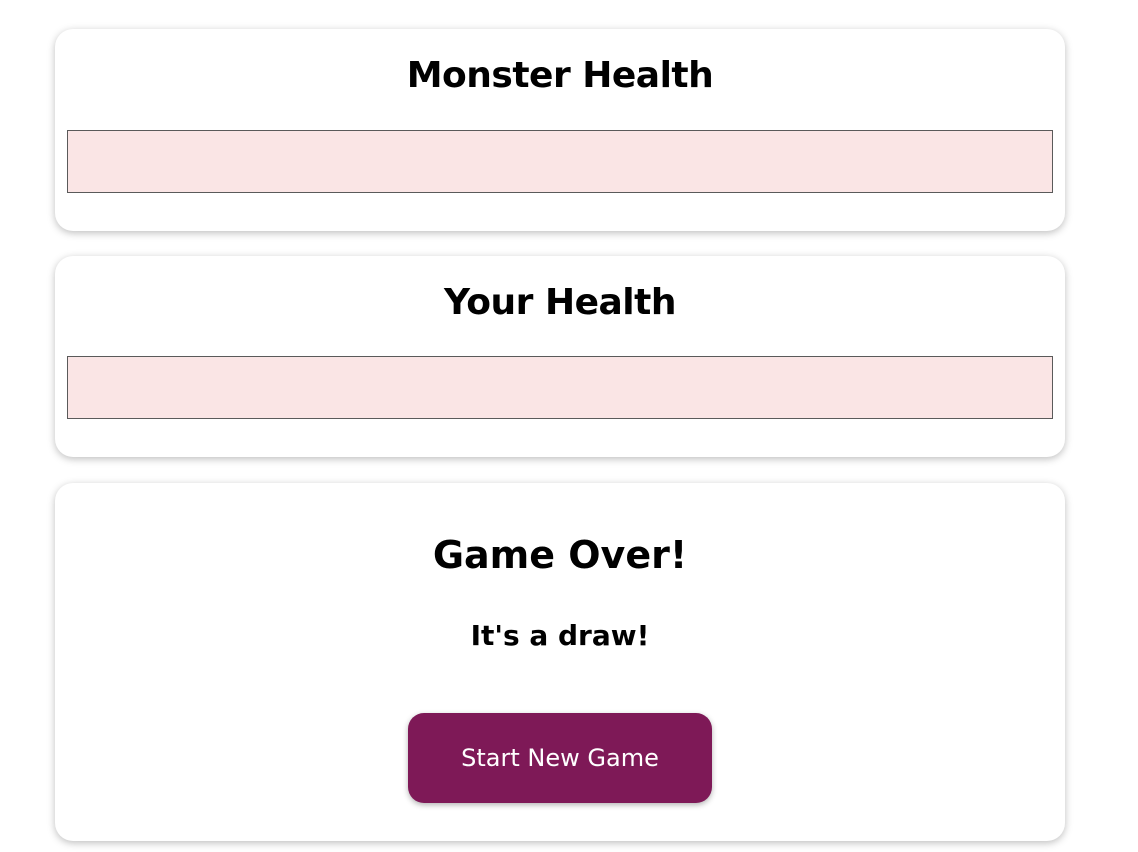 The image size is (1138, 852). What do you see at coordinates (560, 302) in the screenshot?
I see `player-health-title: Your Health` at bounding box center [560, 302].